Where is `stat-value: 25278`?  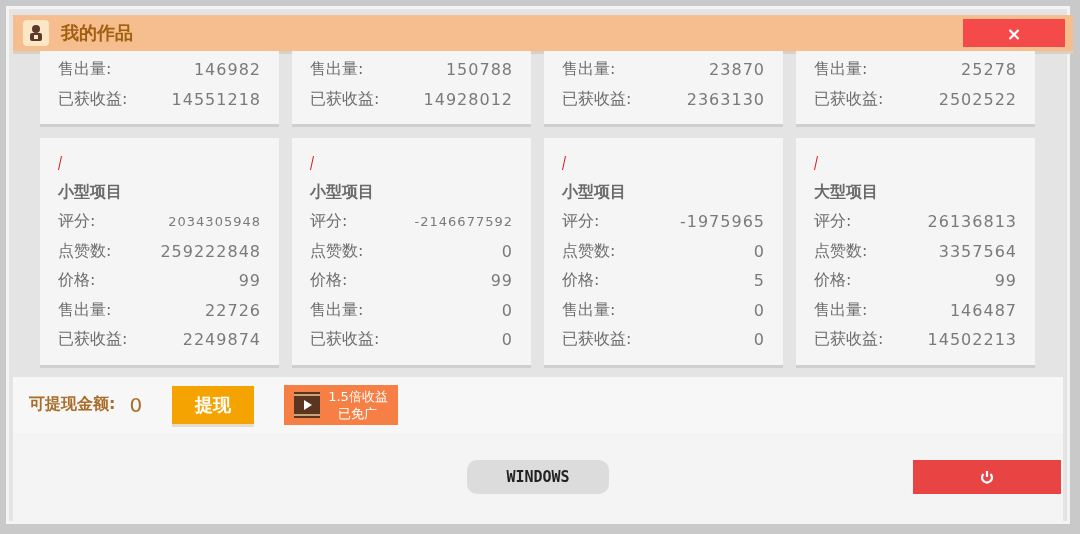
stat-value: 25278 is located at coordinates (989, 70).